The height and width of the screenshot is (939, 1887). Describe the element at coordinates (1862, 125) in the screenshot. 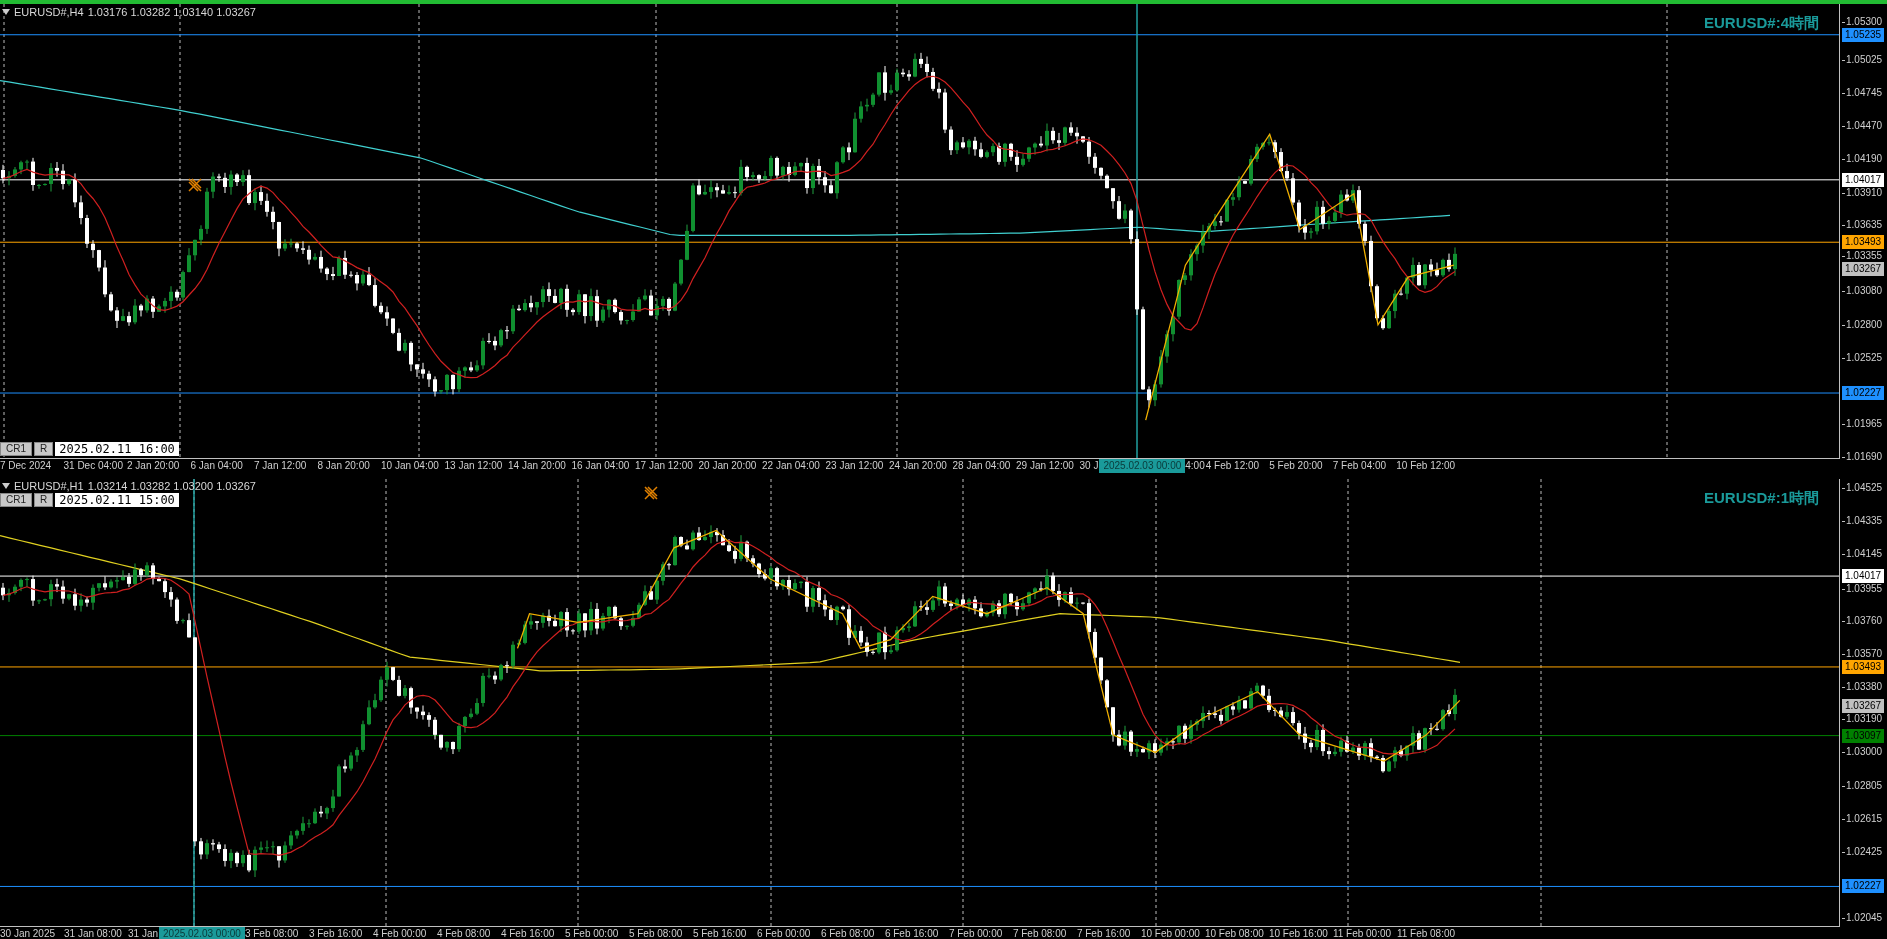

I see `price-tick-label: 1.04470` at that location.